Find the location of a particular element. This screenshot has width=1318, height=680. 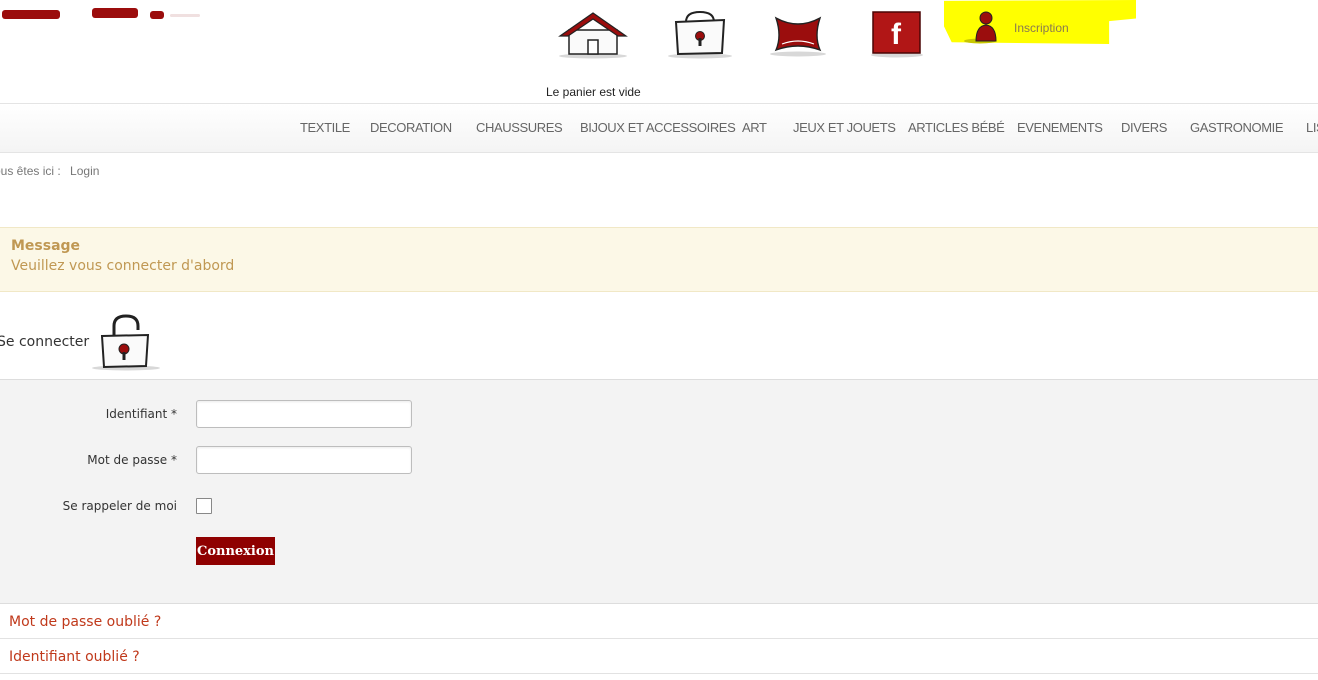

username-input is located at coordinates (304, 414).